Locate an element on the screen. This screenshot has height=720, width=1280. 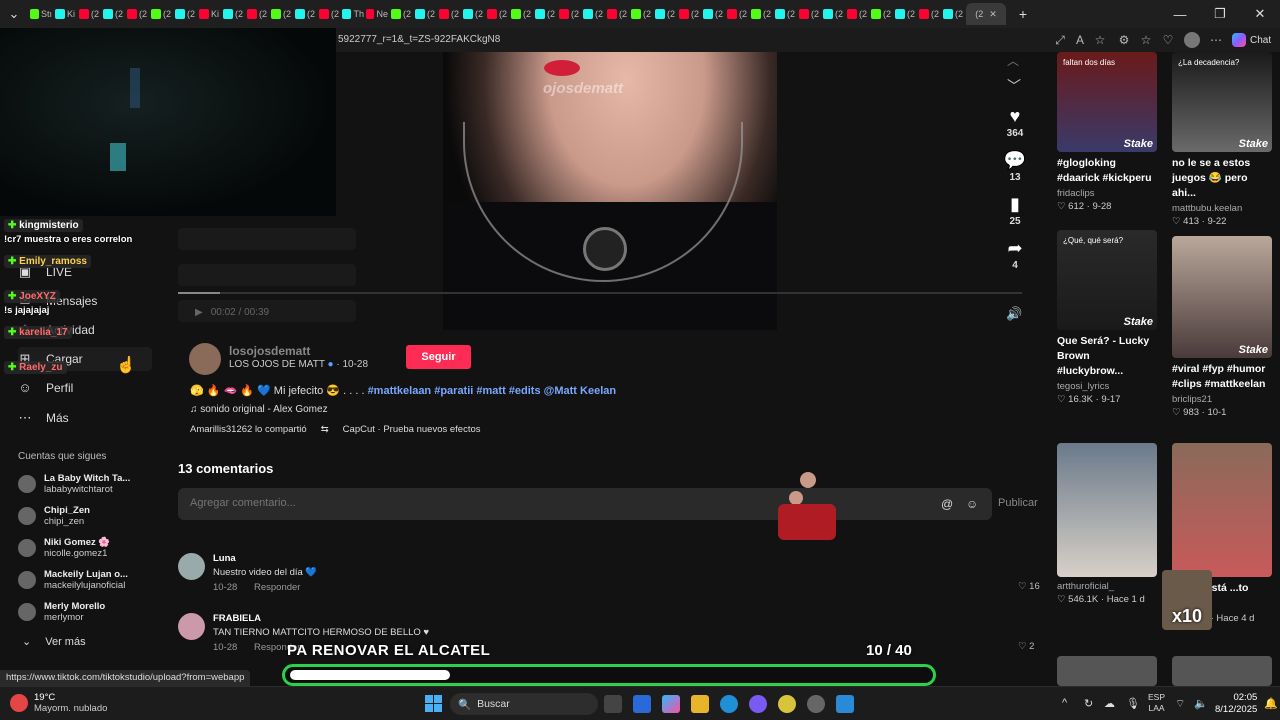
like-button: ♥ 364 is located at coordinates (1015, 122).